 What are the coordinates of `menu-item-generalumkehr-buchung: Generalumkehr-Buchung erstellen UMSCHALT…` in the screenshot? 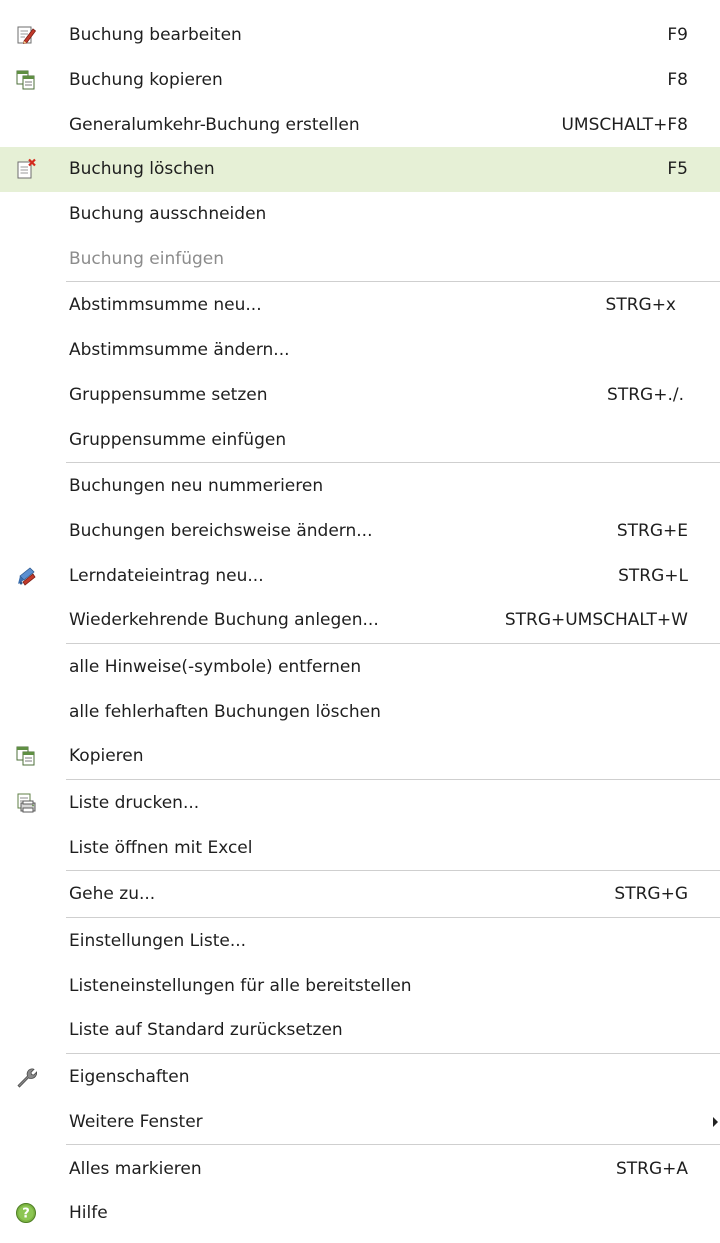 It's located at (360, 124).